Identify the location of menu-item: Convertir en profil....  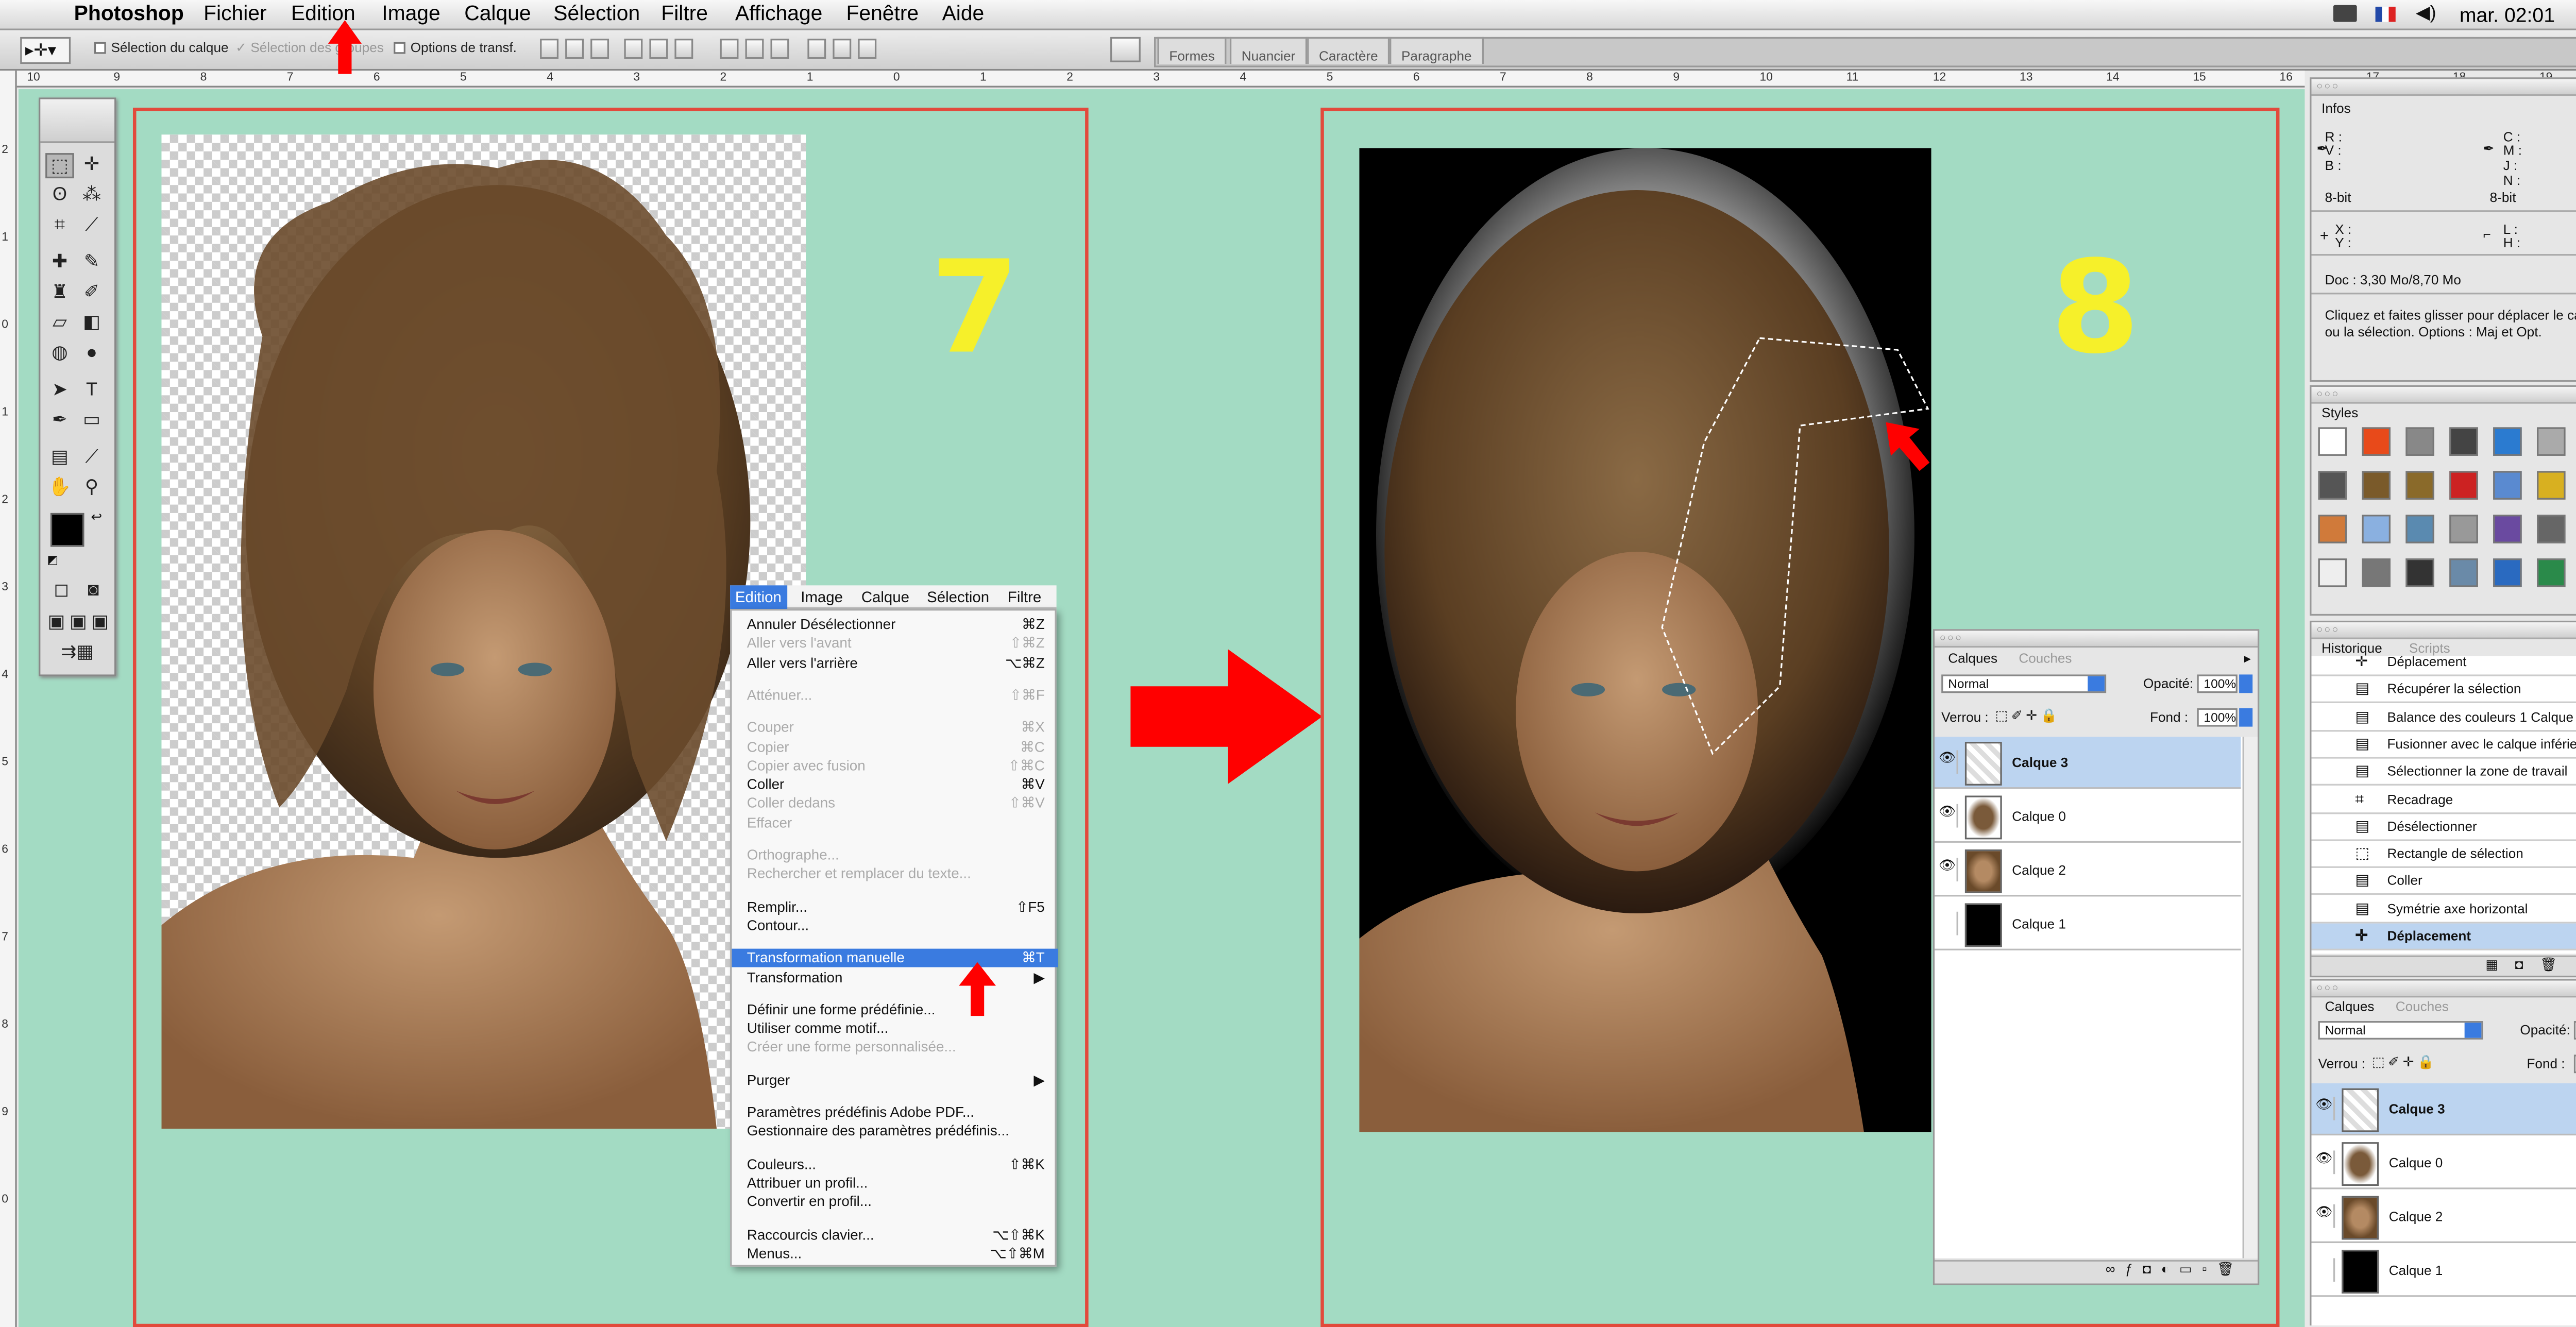
(895, 1202).